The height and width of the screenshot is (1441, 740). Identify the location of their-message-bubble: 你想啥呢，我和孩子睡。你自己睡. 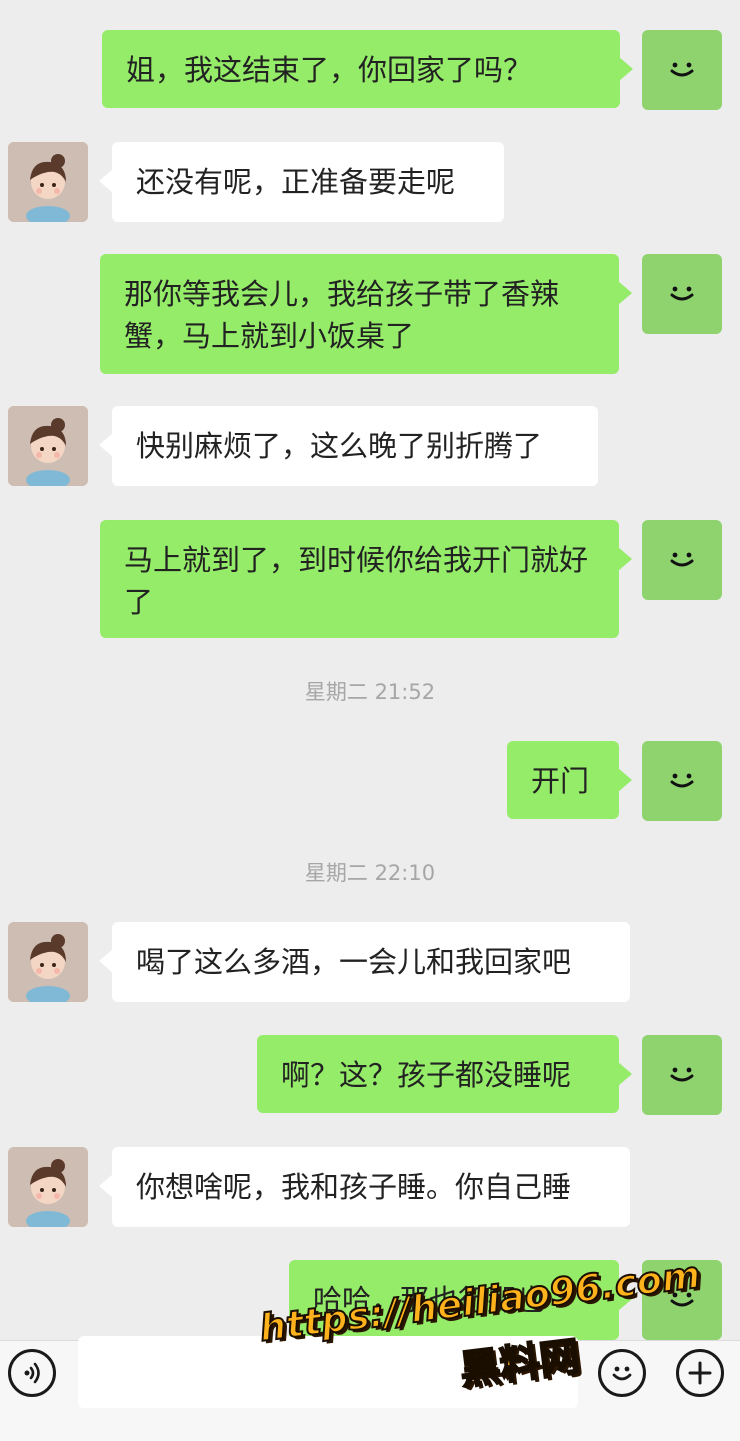
(364, 1187).